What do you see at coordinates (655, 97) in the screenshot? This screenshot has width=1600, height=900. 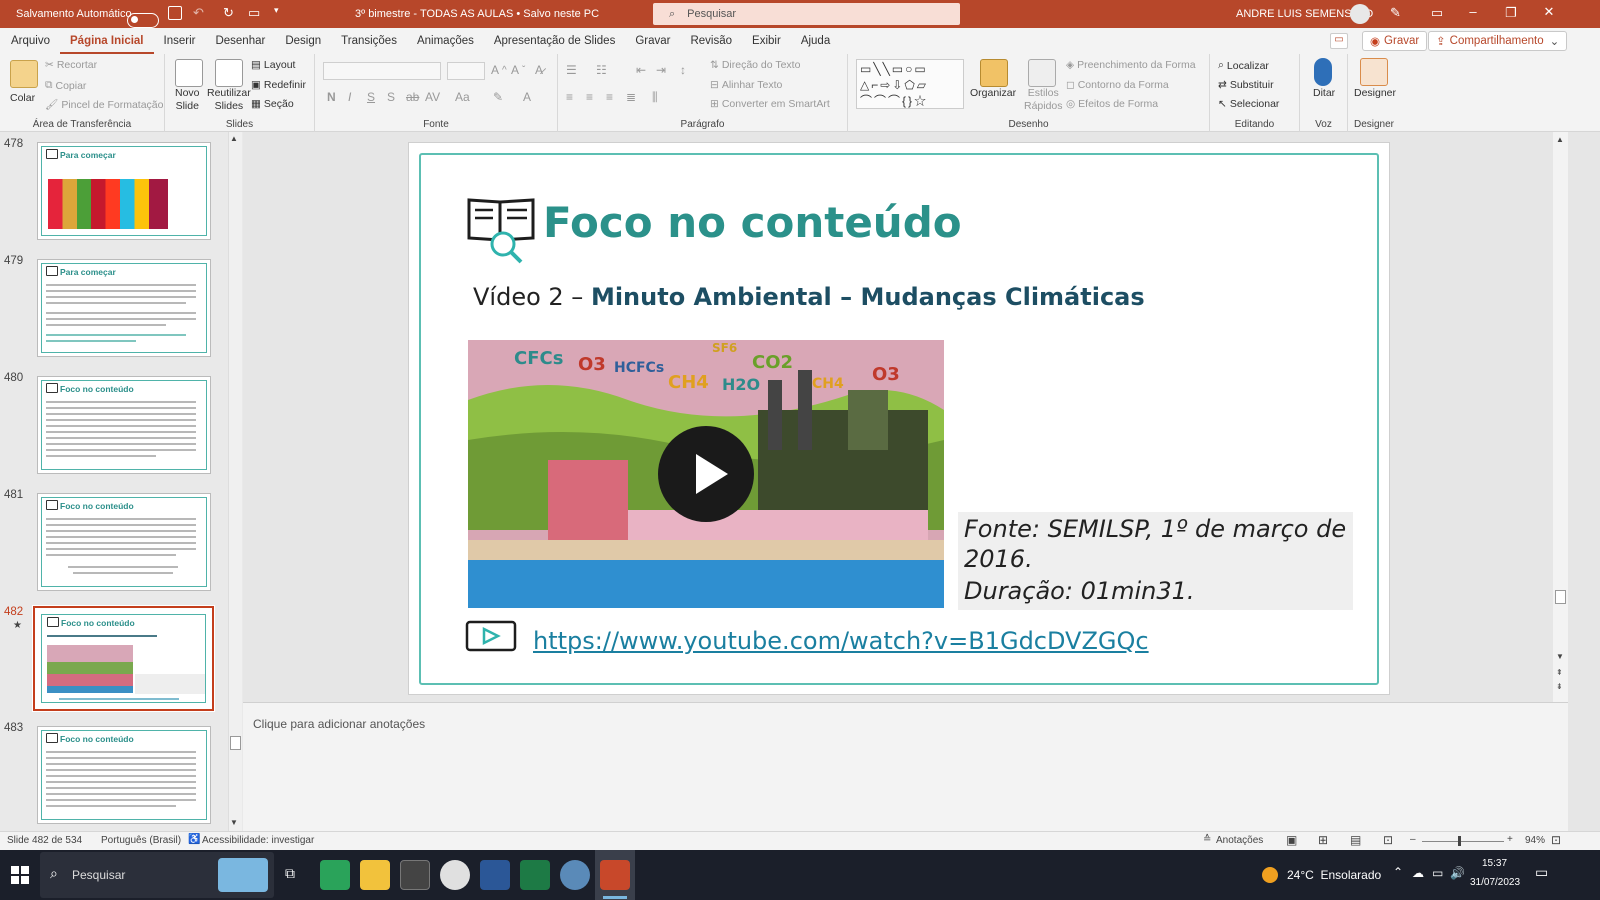 I see `columns-icon: ⫼` at bounding box center [655, 97].